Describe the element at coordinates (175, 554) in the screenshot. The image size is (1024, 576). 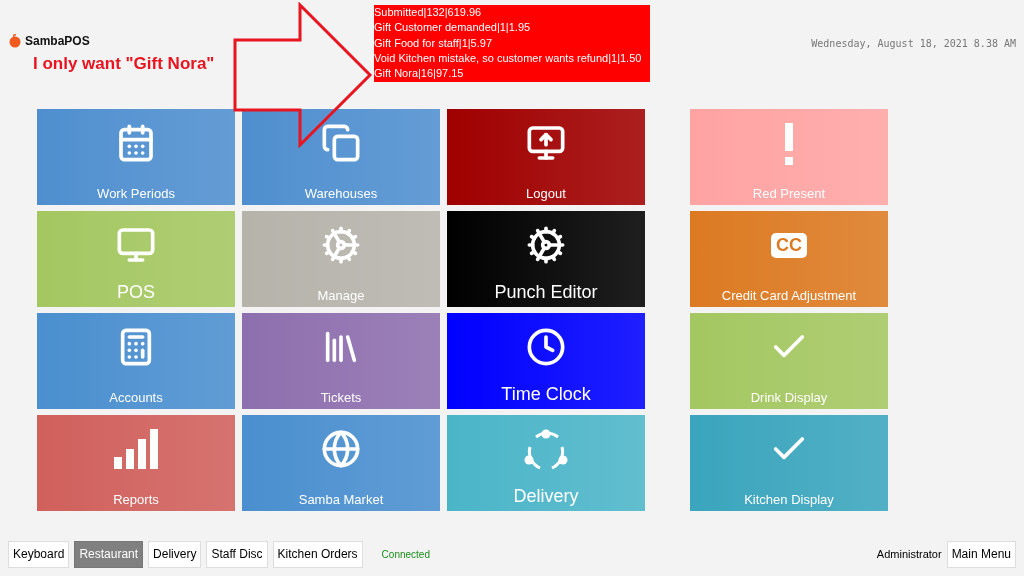
I see `toolbar-button: Delivery` at that location.